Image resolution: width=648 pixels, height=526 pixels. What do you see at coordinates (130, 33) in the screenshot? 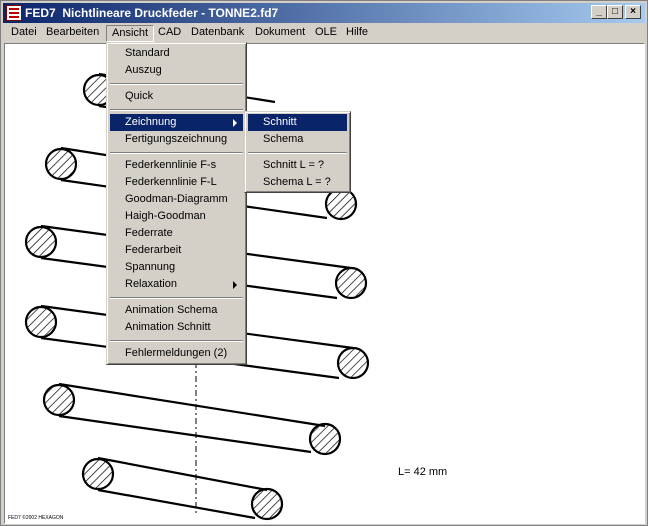
I see `menu-ansicht: Ansicht` at bounding box center [130, 33].